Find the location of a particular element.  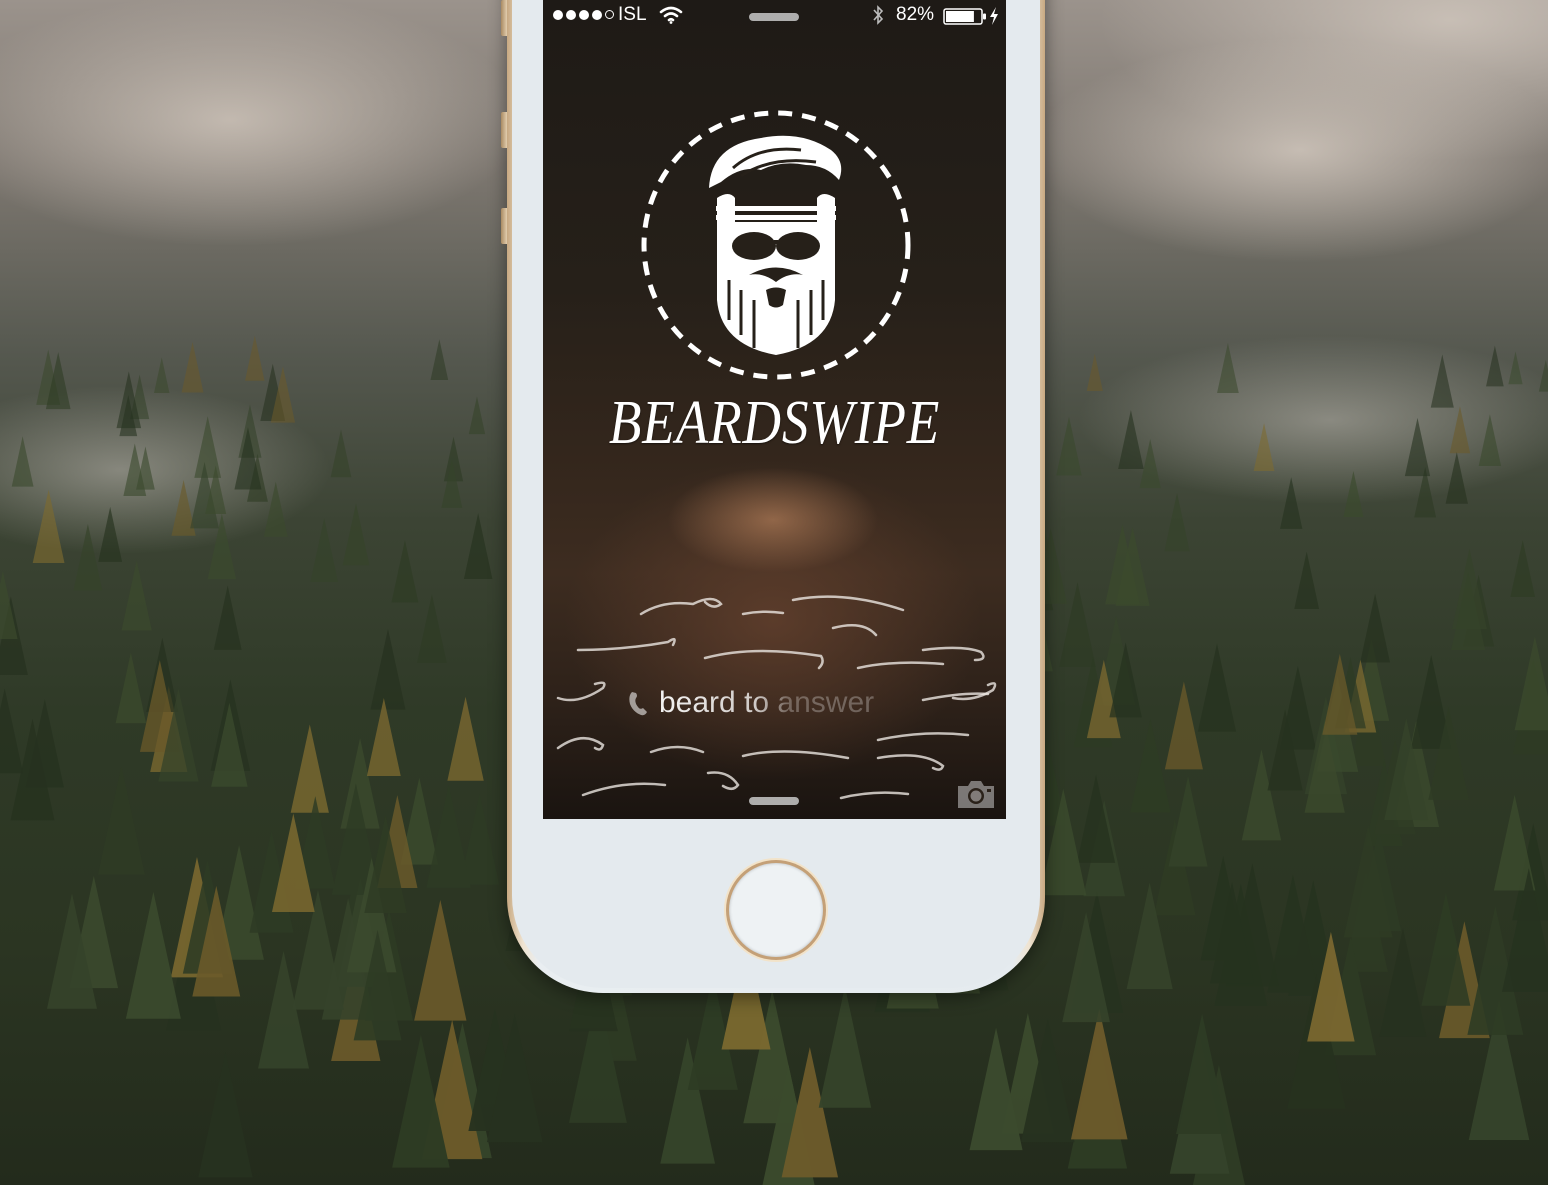

slide-action-word: beard is located at coordinates (697, 702).